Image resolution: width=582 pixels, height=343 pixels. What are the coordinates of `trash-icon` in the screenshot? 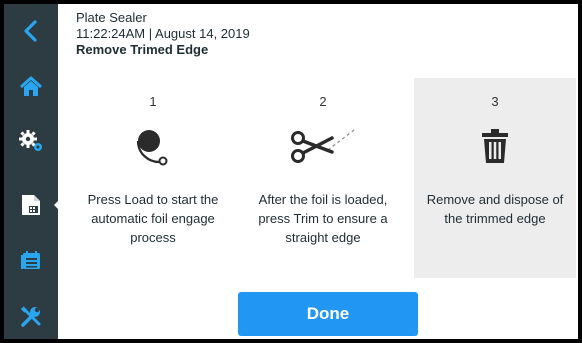 It's located at (495, 146).